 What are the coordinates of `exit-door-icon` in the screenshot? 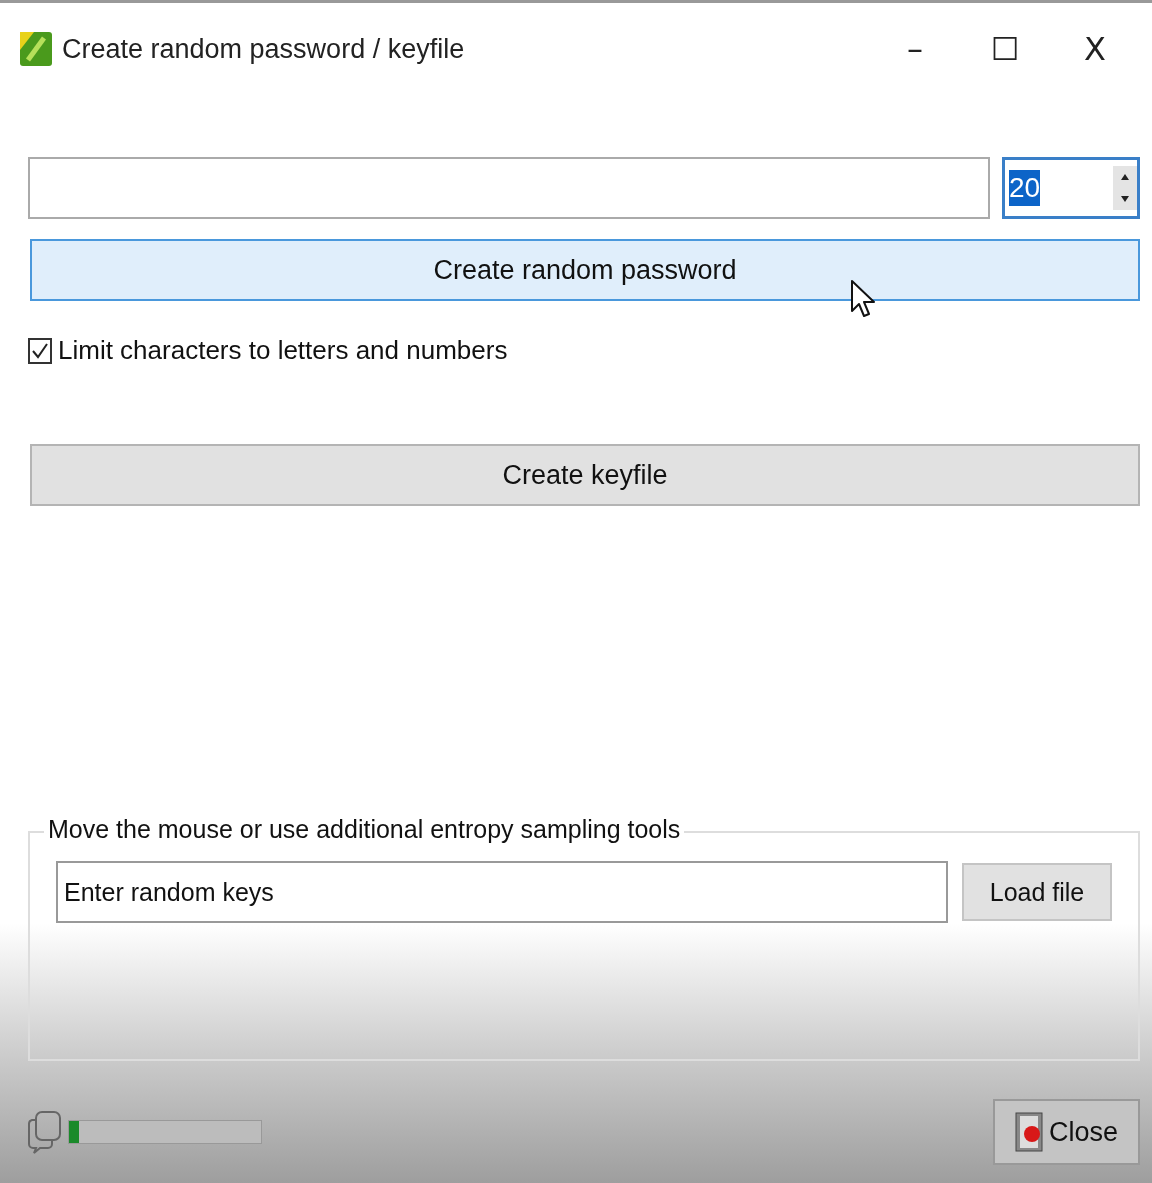 It's located at (1029, 1132).